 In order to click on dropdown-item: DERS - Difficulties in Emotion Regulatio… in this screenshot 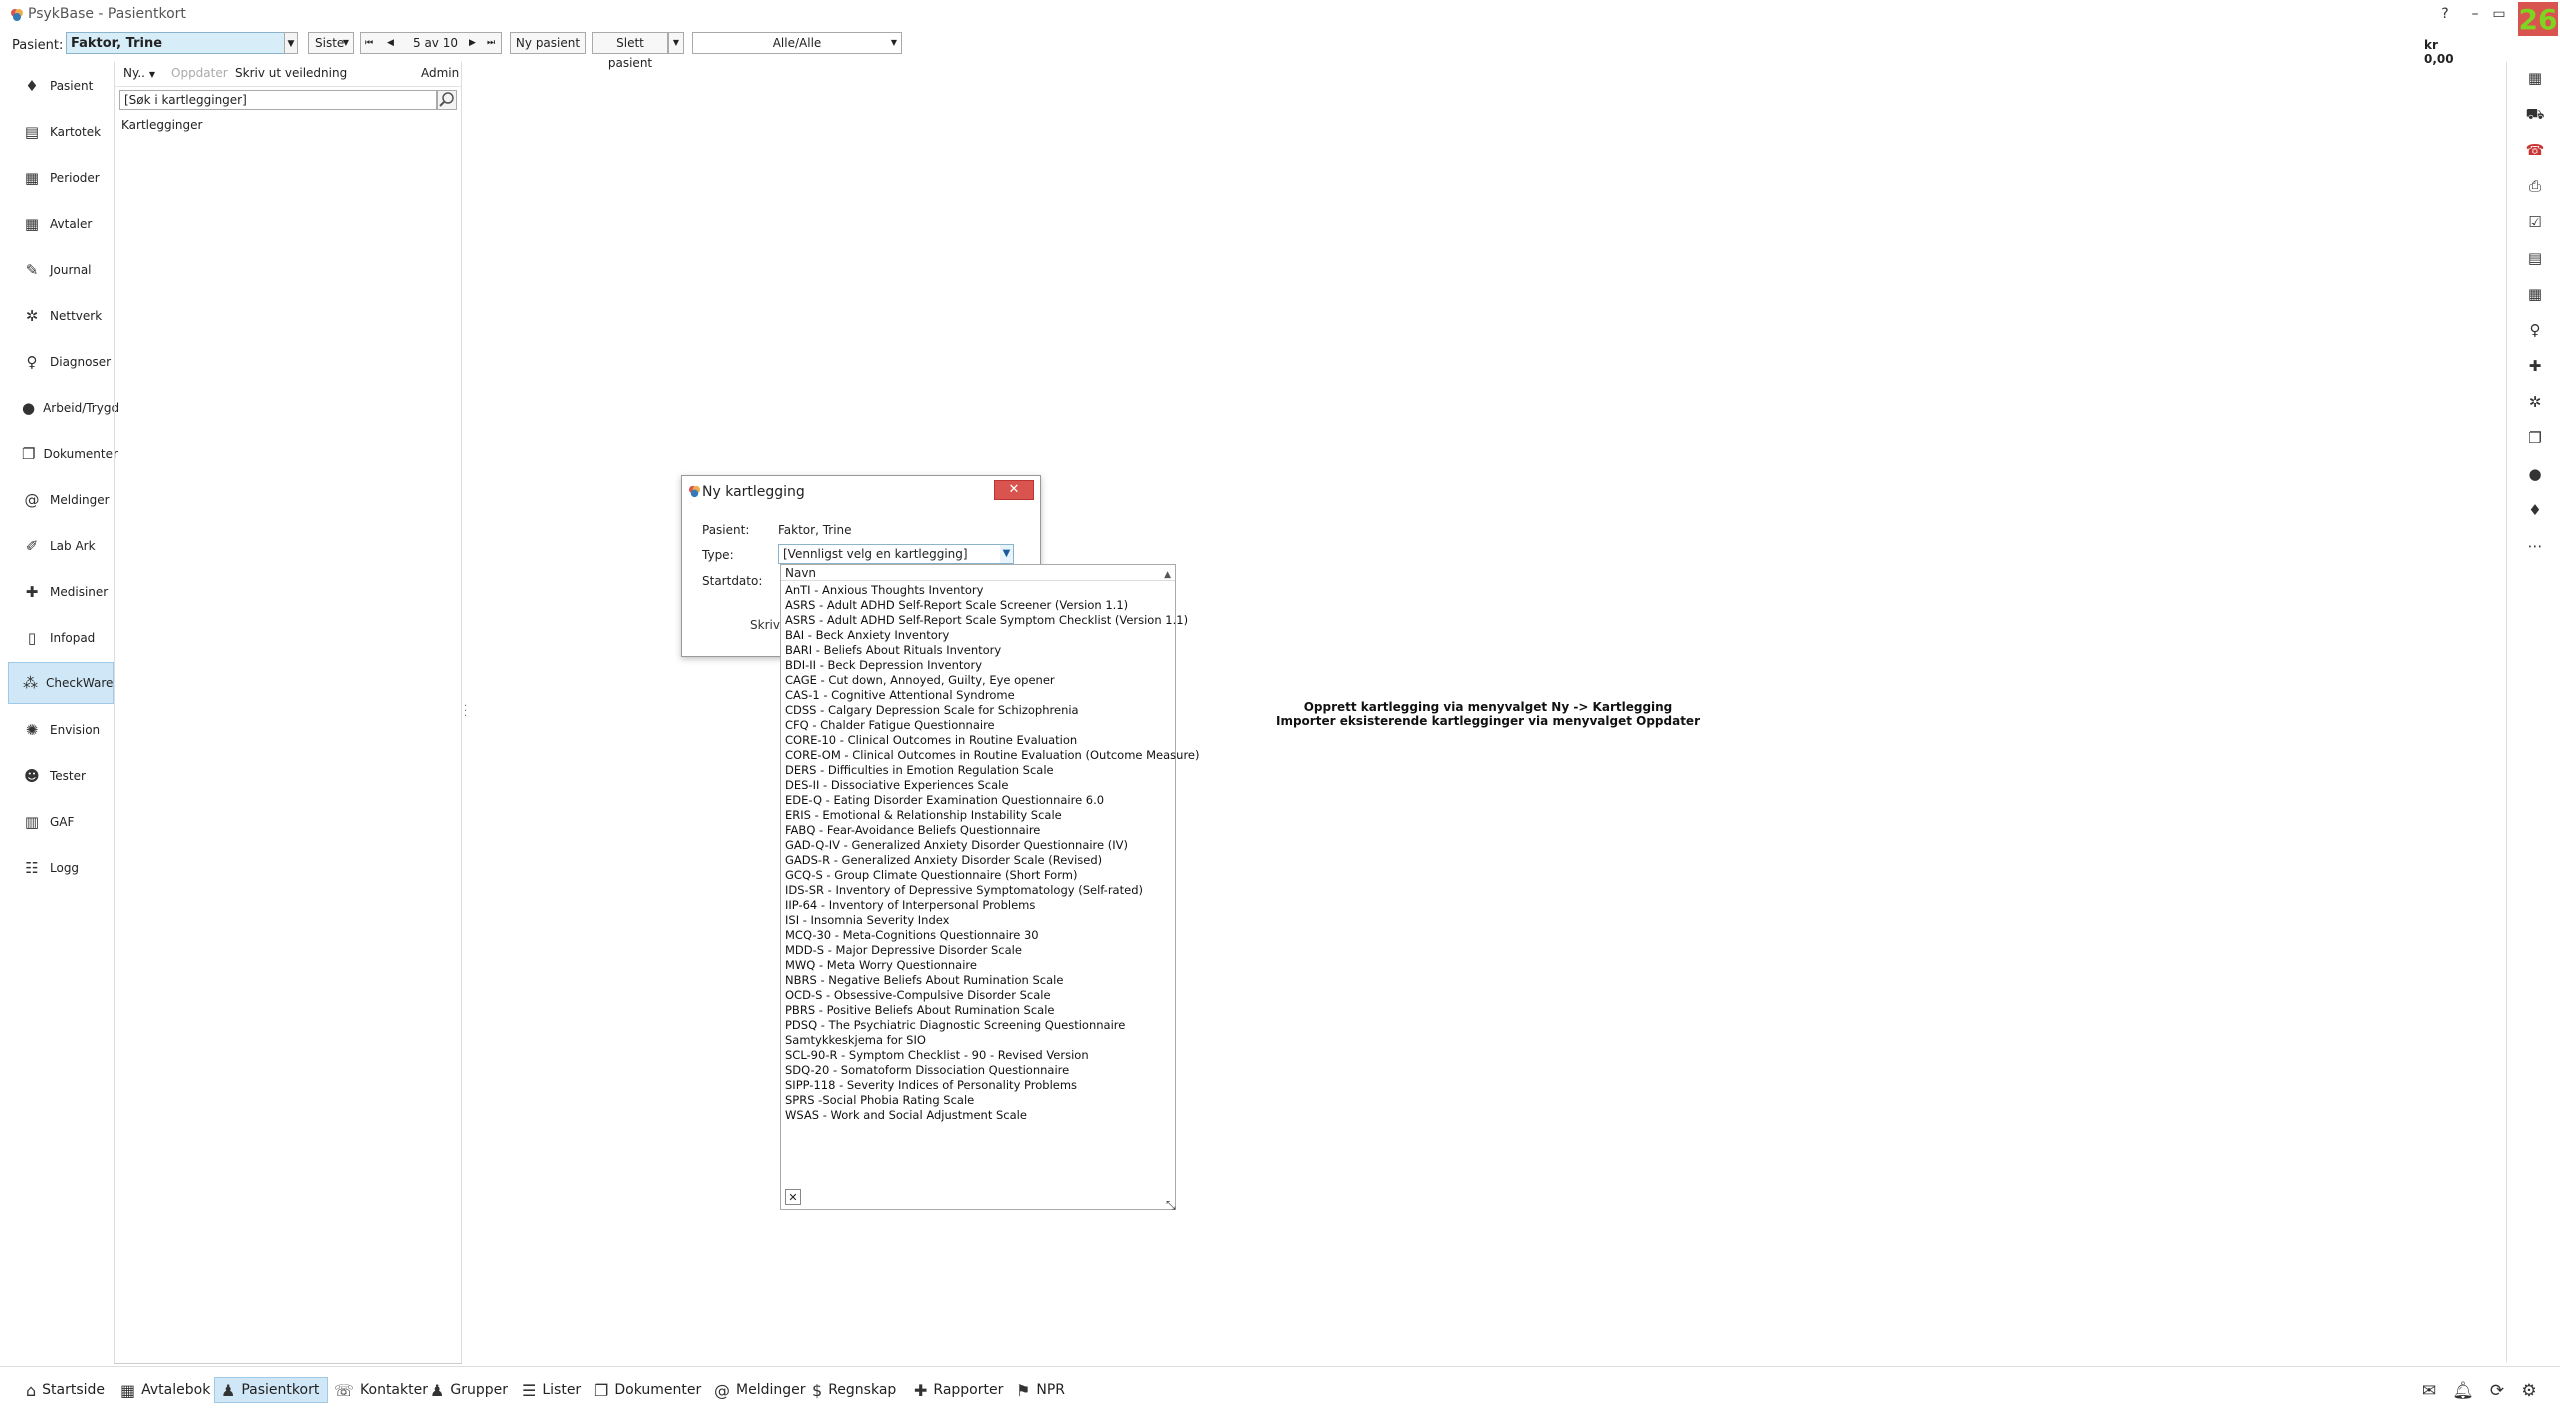, I will do `click(918, 770)`.